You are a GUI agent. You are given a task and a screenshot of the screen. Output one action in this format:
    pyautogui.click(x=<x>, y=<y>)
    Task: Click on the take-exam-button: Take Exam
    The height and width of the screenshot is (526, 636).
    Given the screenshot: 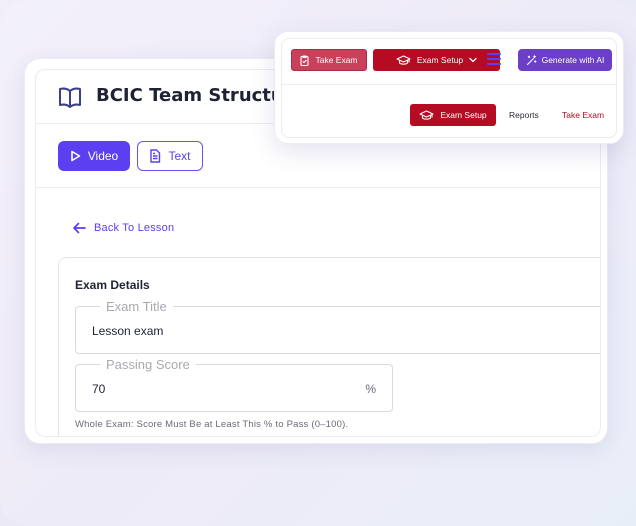 What is the action you would take?
    pyautogui.click(x=329, y=60)
    